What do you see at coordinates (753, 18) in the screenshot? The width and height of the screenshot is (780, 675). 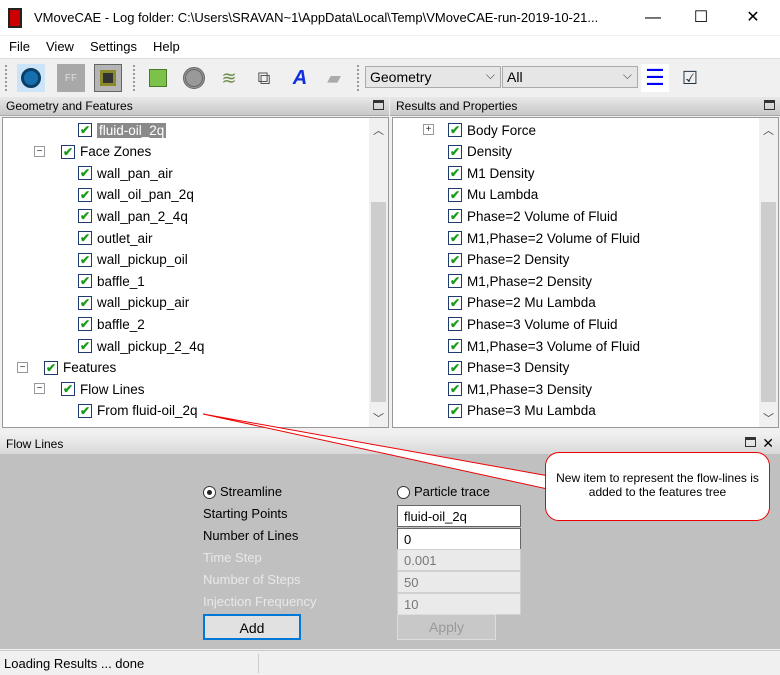 I see `close-button: ✕` at bounding box center [753, 18].